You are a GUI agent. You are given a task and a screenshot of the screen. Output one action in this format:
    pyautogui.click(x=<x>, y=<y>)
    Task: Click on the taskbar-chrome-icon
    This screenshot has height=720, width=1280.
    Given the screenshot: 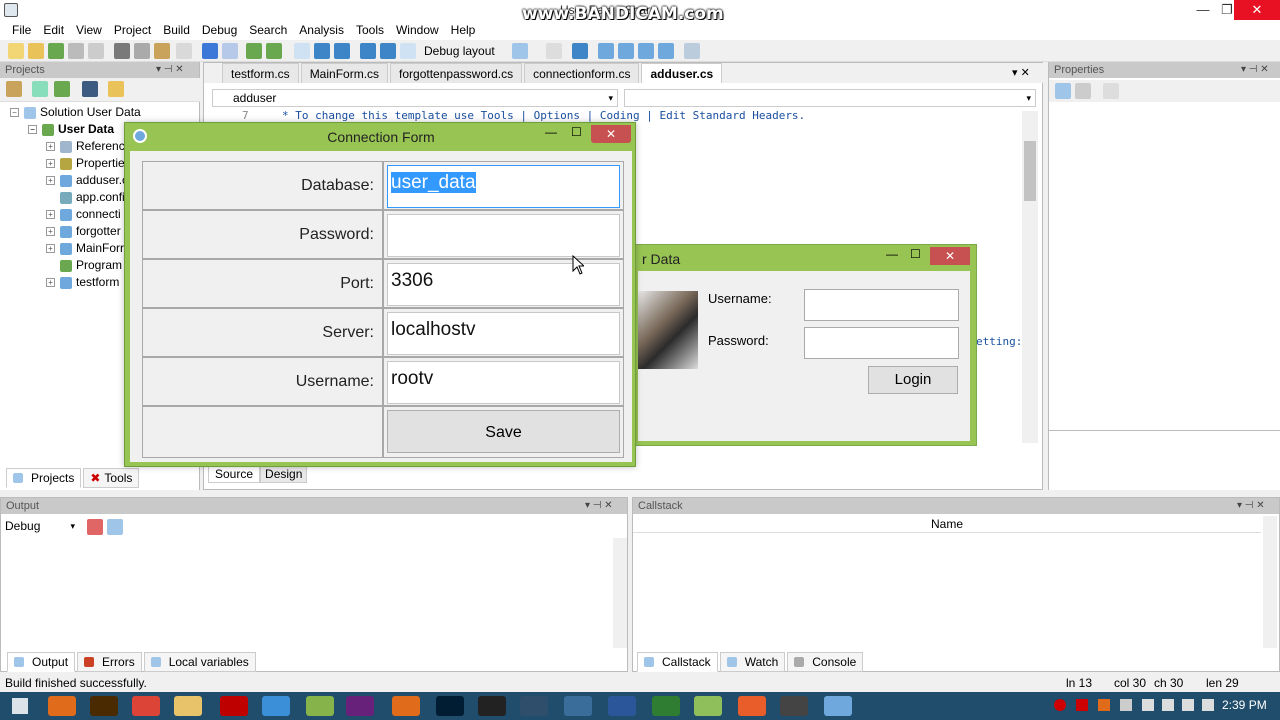 What is the action you would take?
    pyautogui.click(x=146, y=706)
    